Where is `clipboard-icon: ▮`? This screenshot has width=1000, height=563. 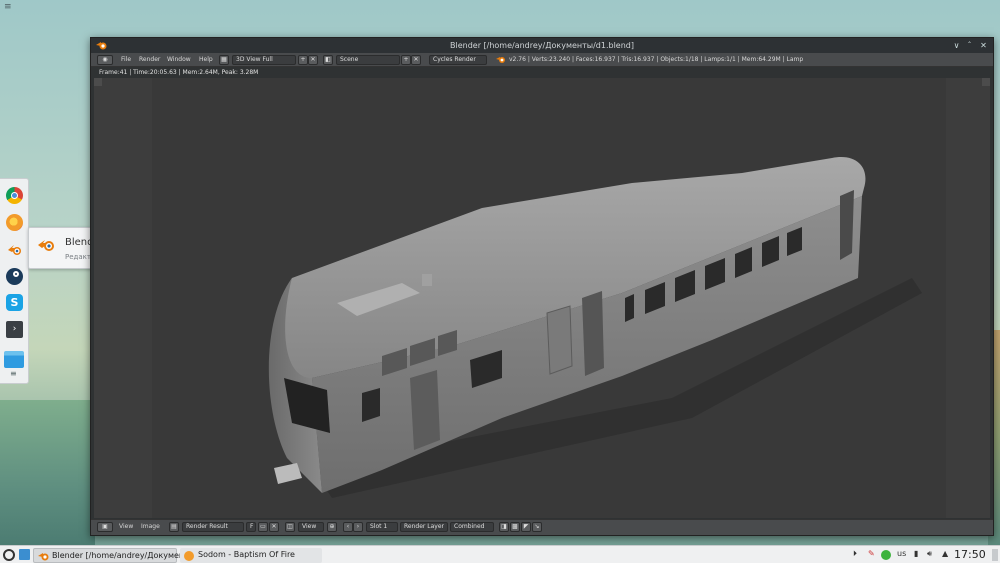
clipboard-icon: ▮ is located at coordinates (916, 553).